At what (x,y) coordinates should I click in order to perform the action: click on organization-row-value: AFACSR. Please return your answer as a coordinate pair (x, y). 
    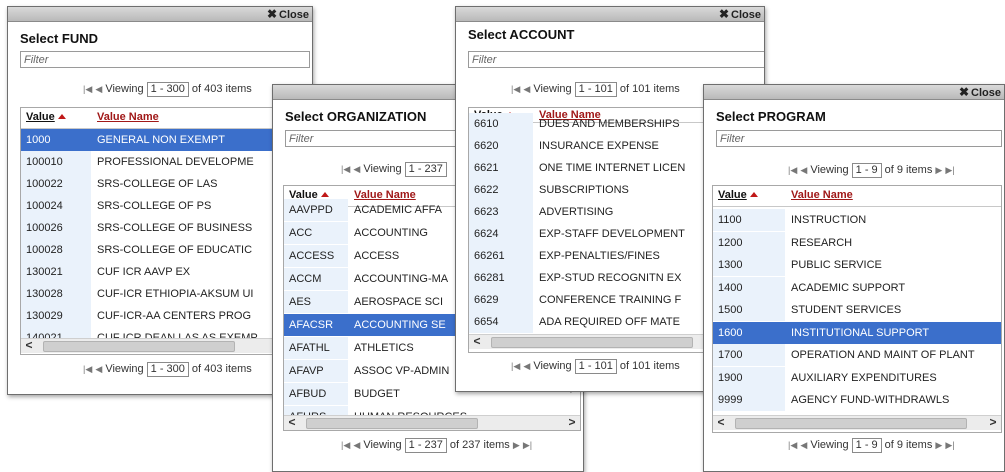
    Looking at the image, I should click on (316, 325).